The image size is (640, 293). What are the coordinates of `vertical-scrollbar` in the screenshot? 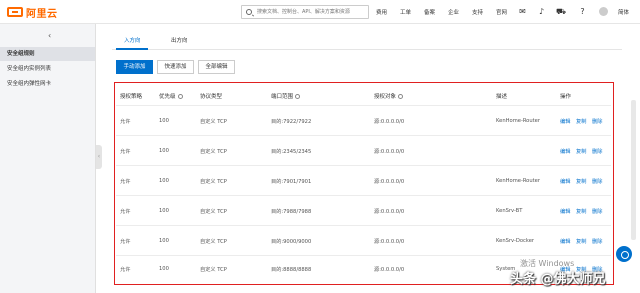 It's located at (633, 170).